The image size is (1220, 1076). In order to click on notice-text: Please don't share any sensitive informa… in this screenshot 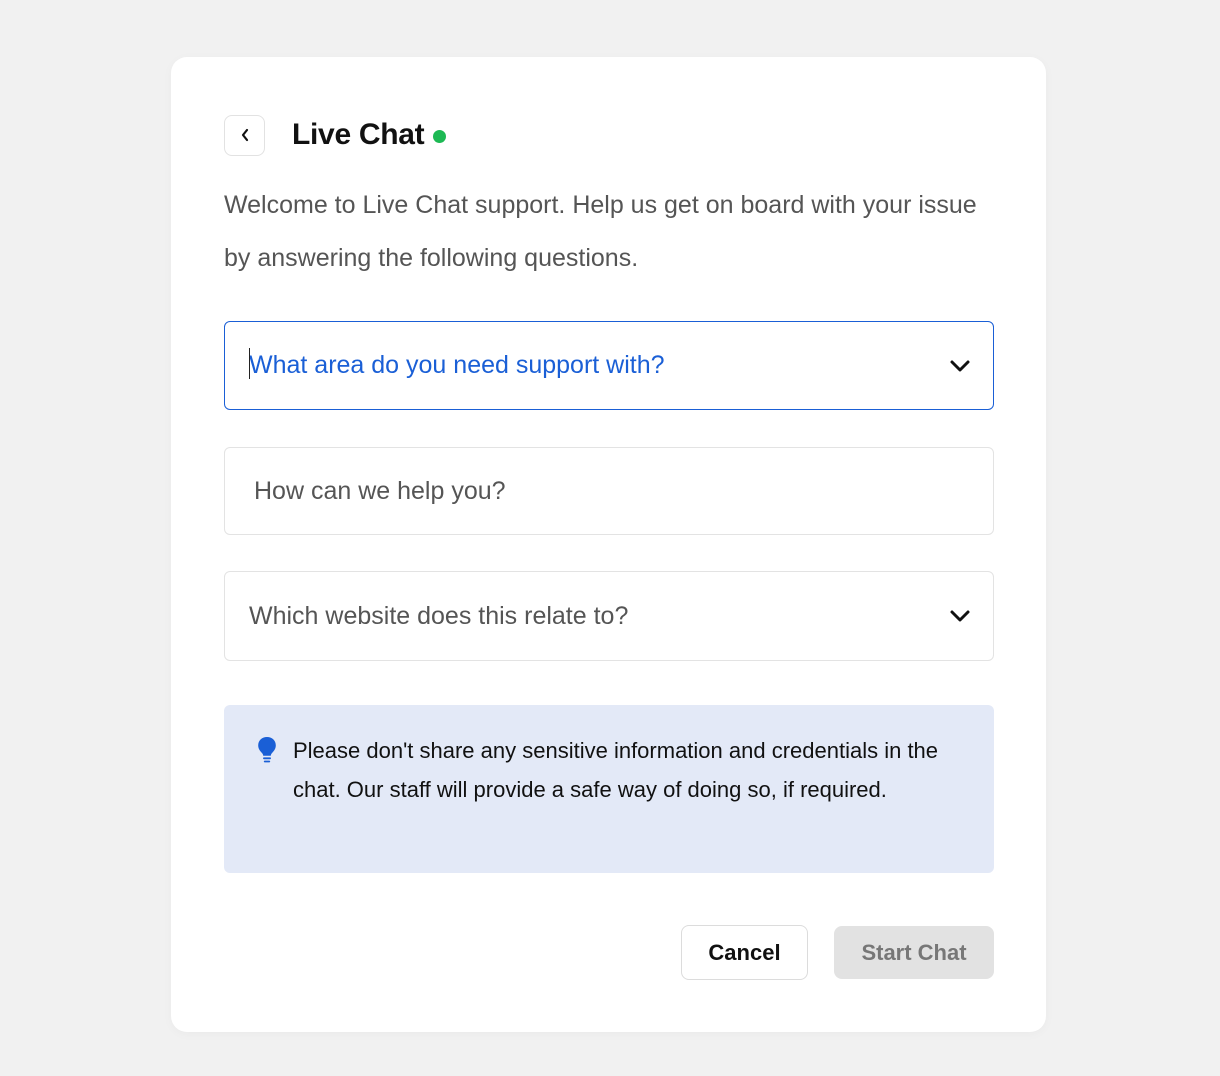, I will do `click(616, 770)`.